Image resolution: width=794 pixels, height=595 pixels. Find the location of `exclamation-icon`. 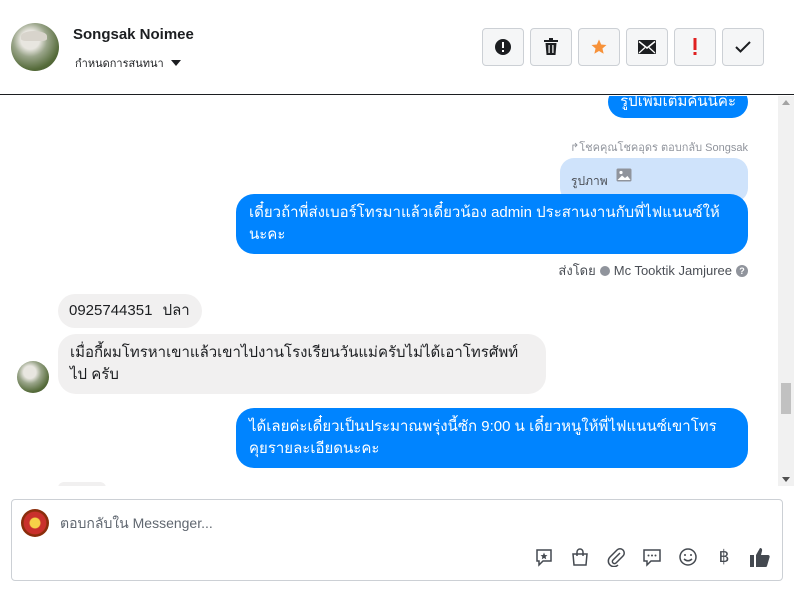

exclamation-icon is located at coordinates (695, 46).